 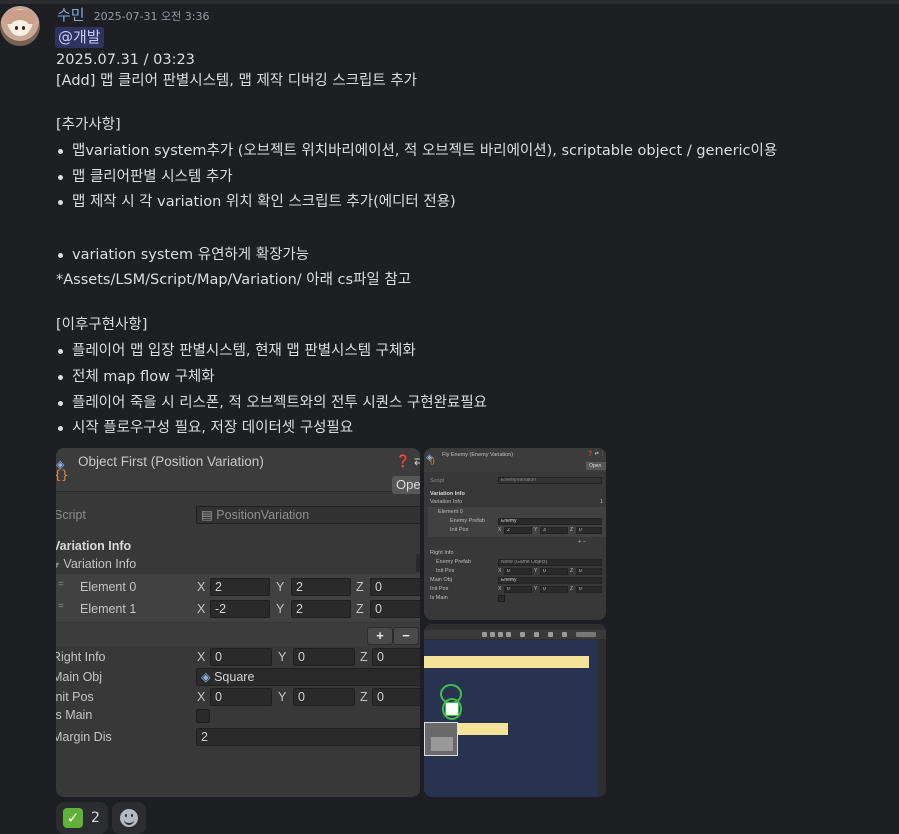 What do you see at coordinates (418, 563) in the screenshot?
I see `array-size-field` at bounding box center [418, 563].